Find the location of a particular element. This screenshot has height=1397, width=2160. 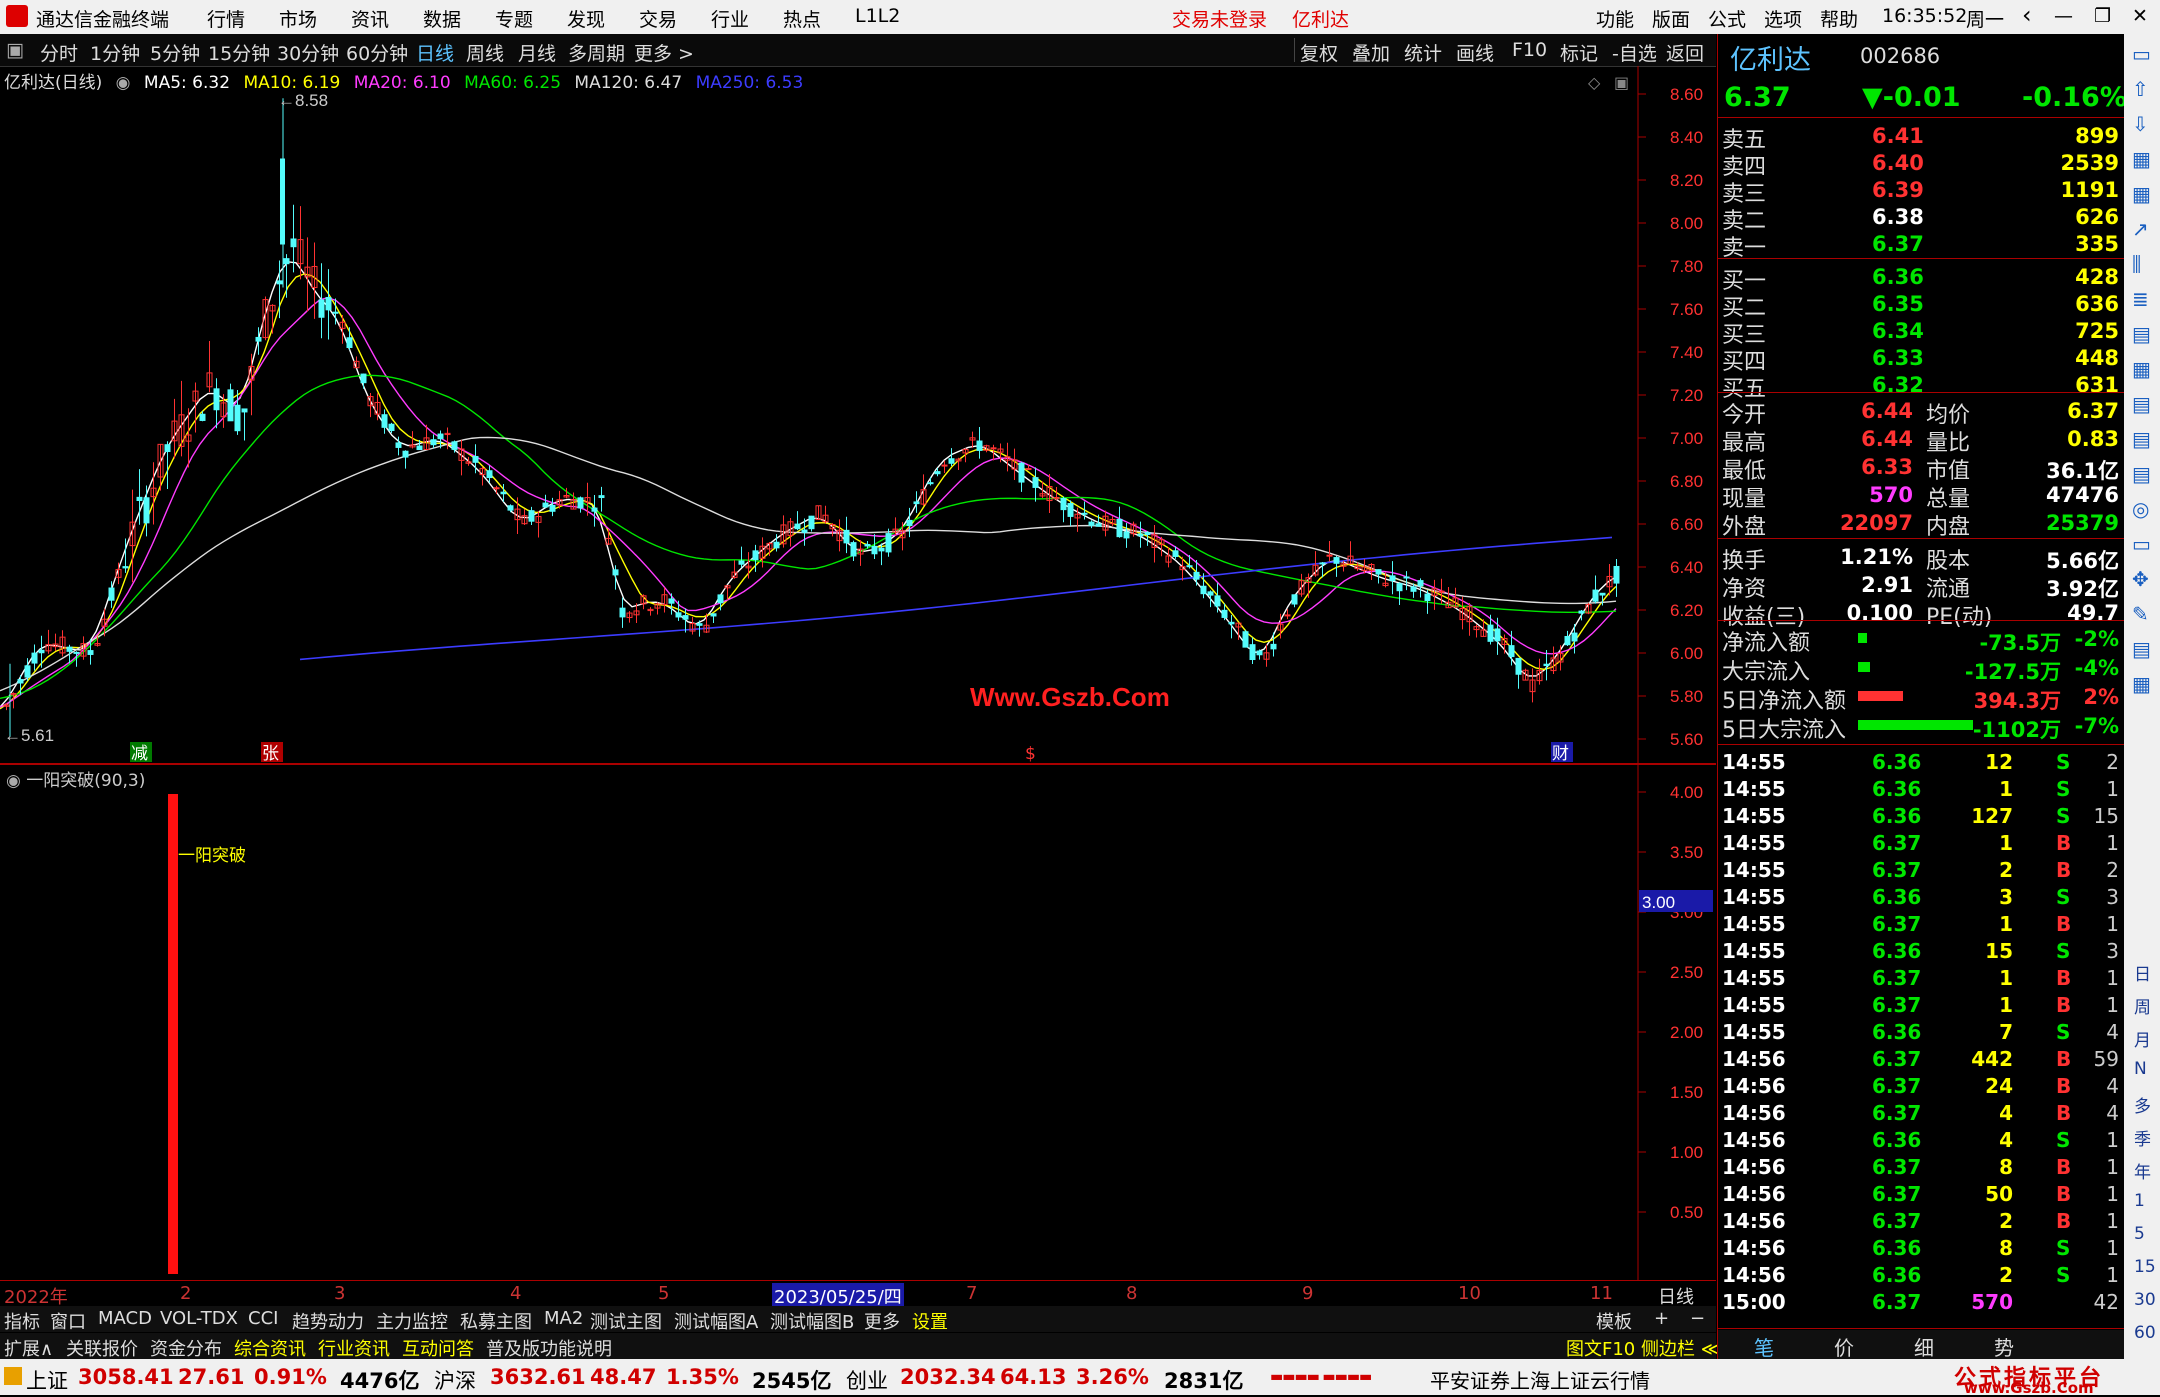

sidebar-period: 60 is located at coordinates (2145, 1333).